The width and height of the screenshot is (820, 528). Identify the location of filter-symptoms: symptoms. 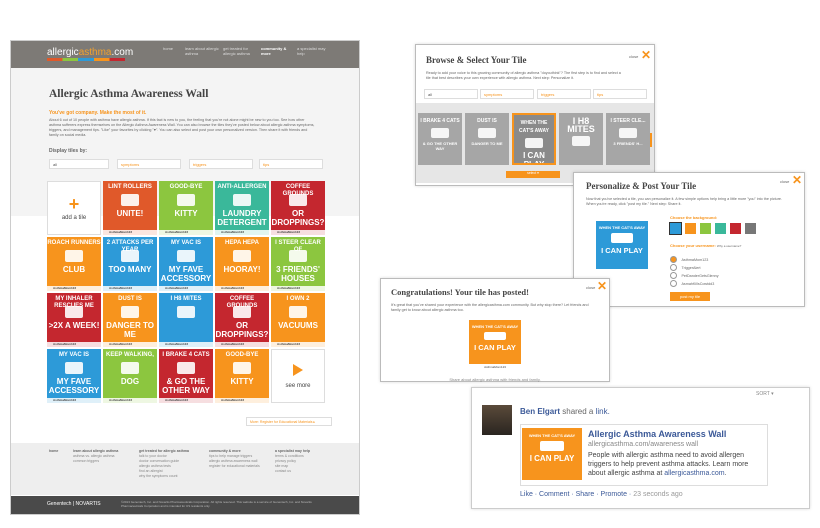
(149, 164).